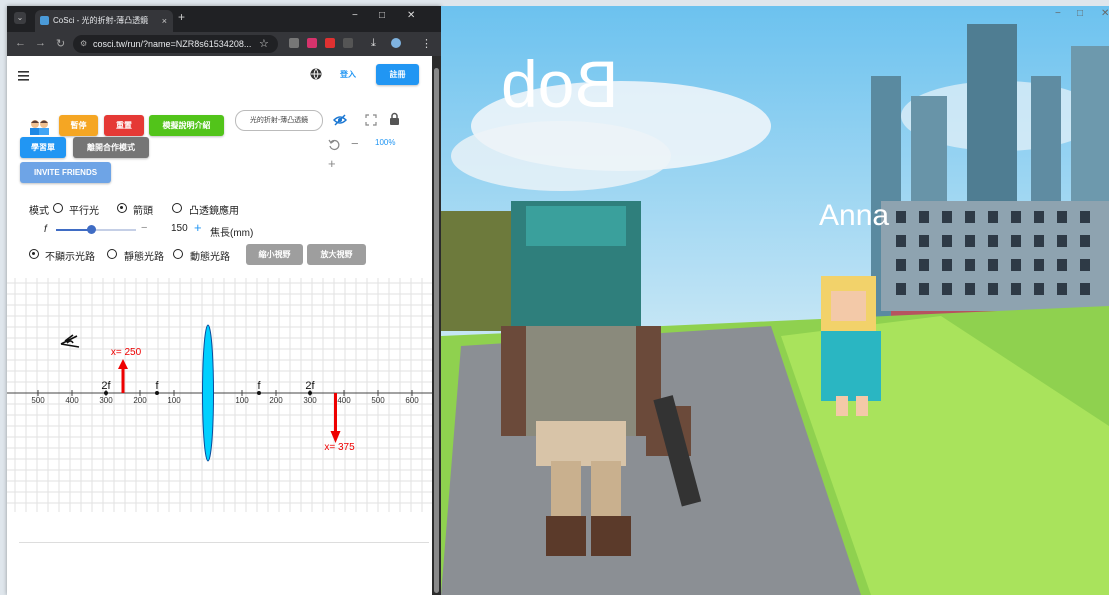 The image size is (1109, 595). I want to click on object-position-label: x= 250, so click(126, 352).